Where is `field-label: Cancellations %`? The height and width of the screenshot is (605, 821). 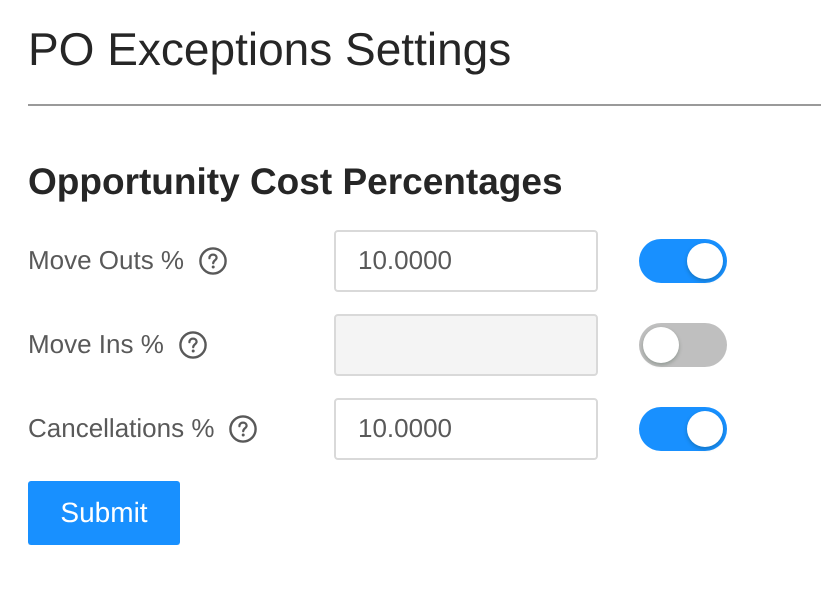
field-label: Cancellations % is located at coordinates (121, 429).